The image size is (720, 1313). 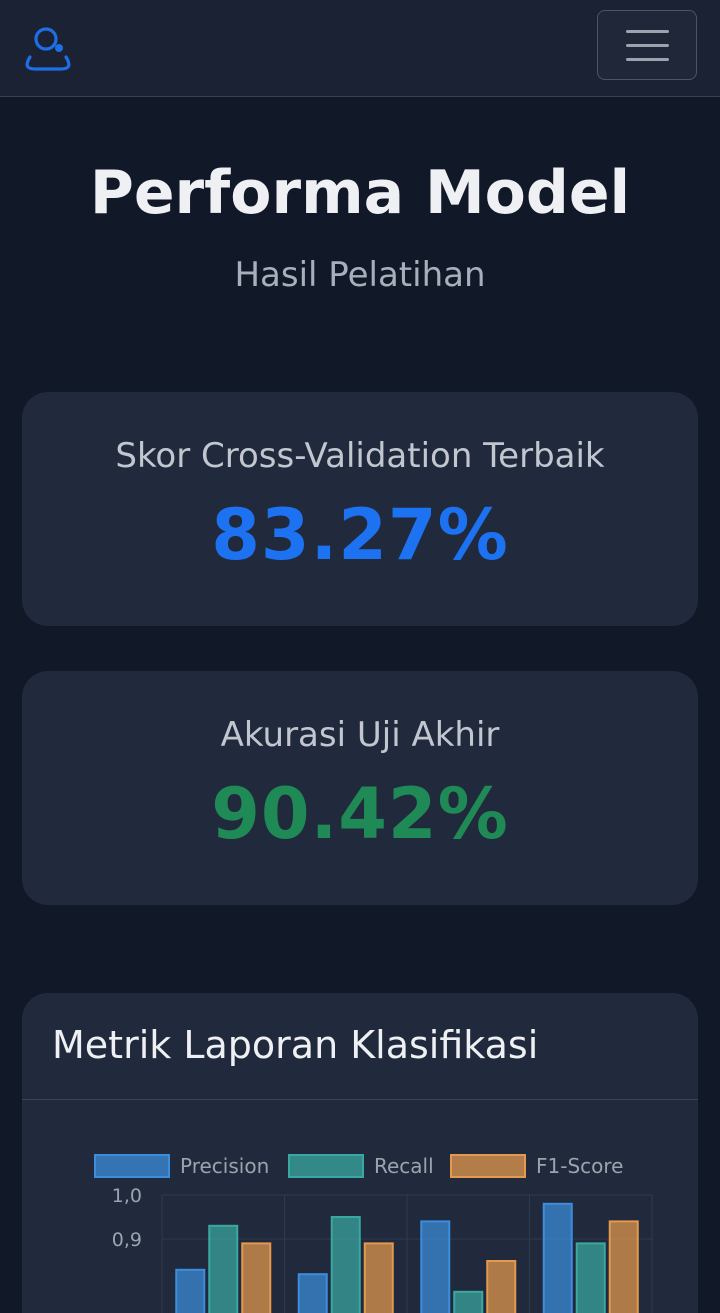 I want to click on legend-label: Precision, so click(x=224, y=1166).